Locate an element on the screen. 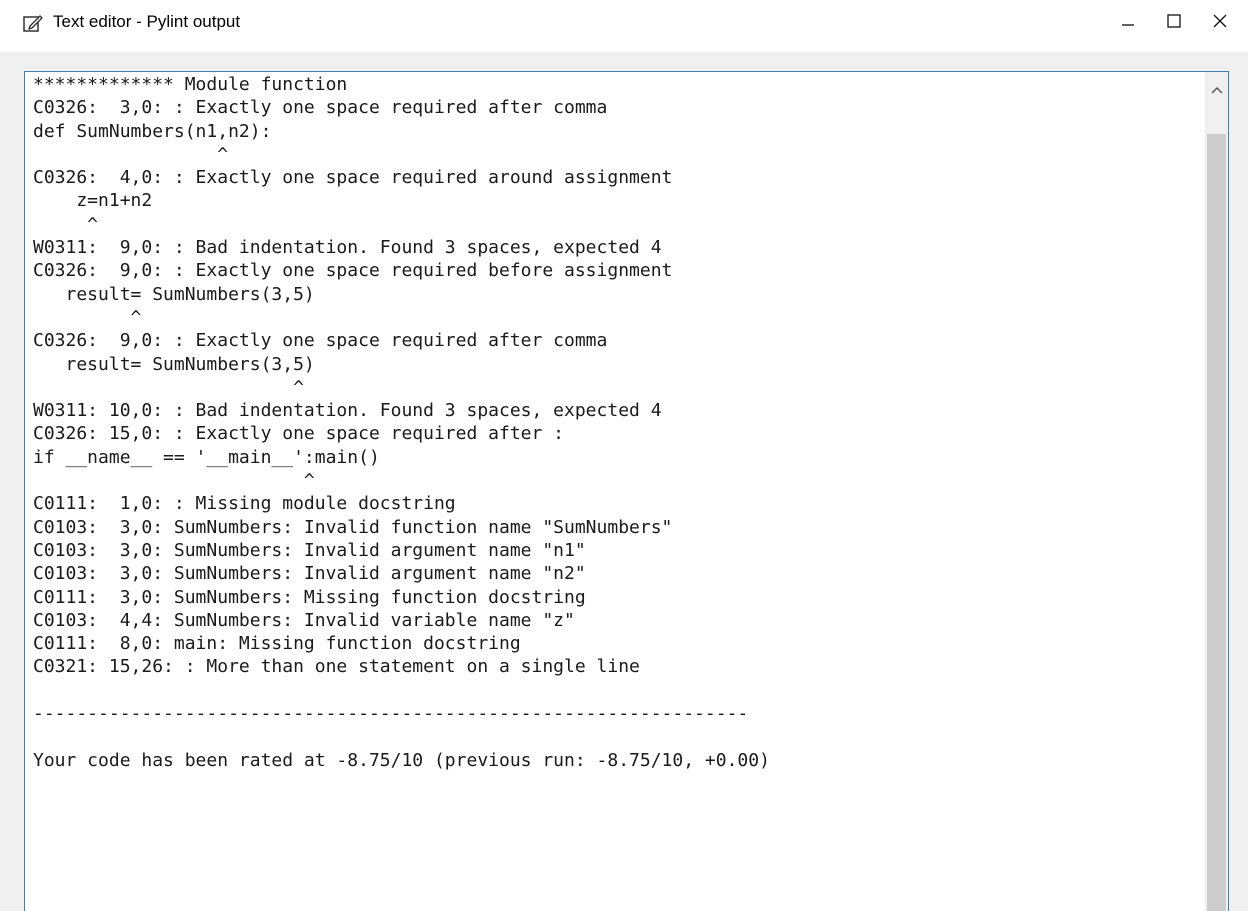  edit-icon is located at coordinates (33, 24).